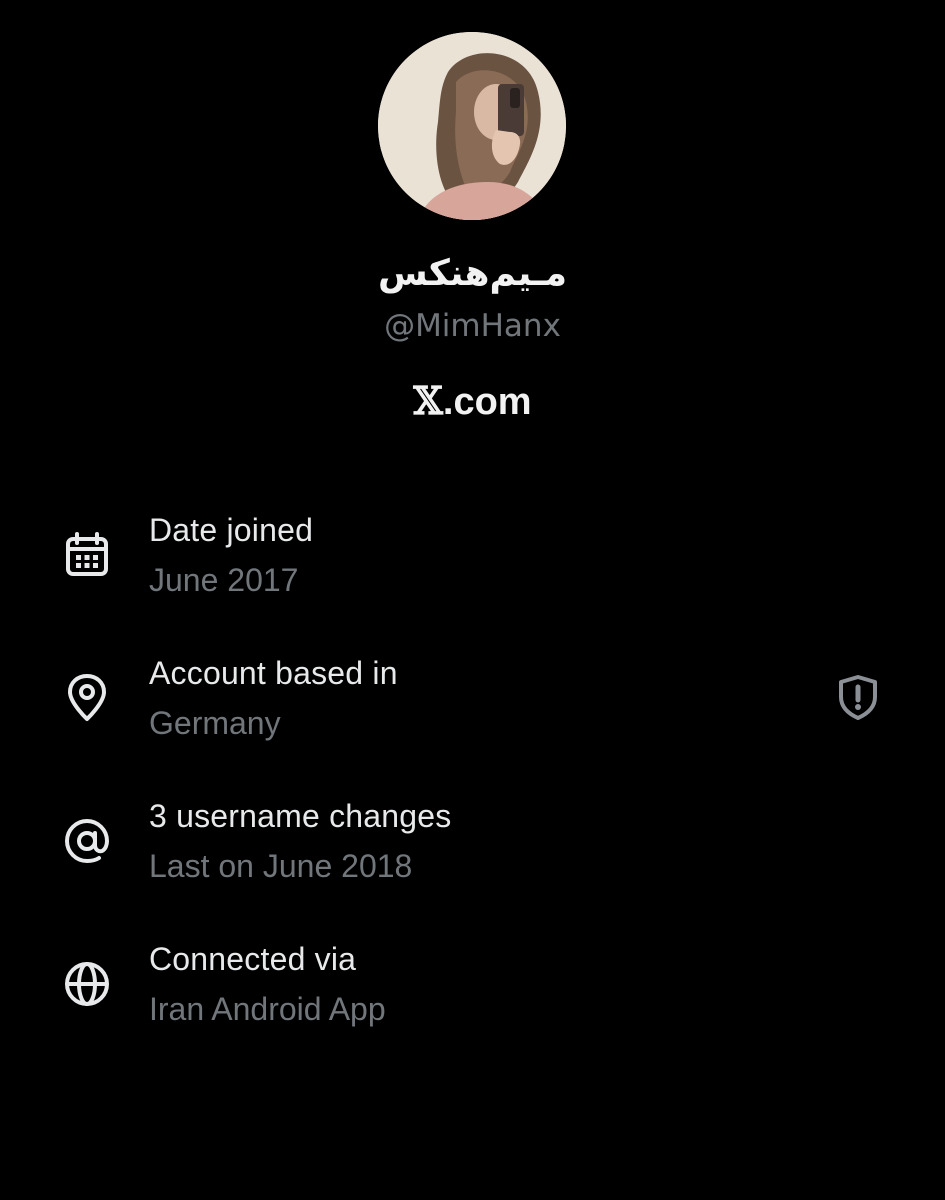 The height and width of the screenshot is (1200, 945). I want to click on avatar, so click(472, 126).